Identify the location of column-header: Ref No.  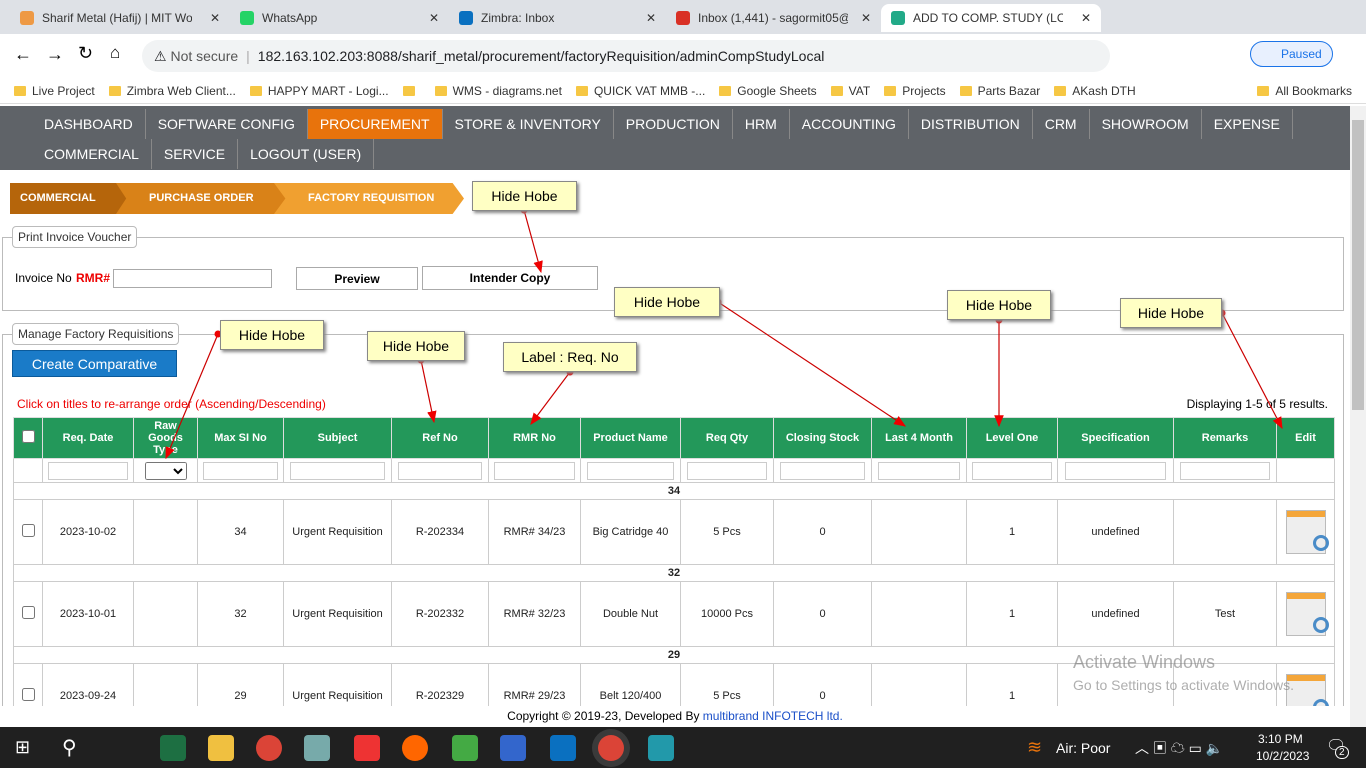
(440, 438).